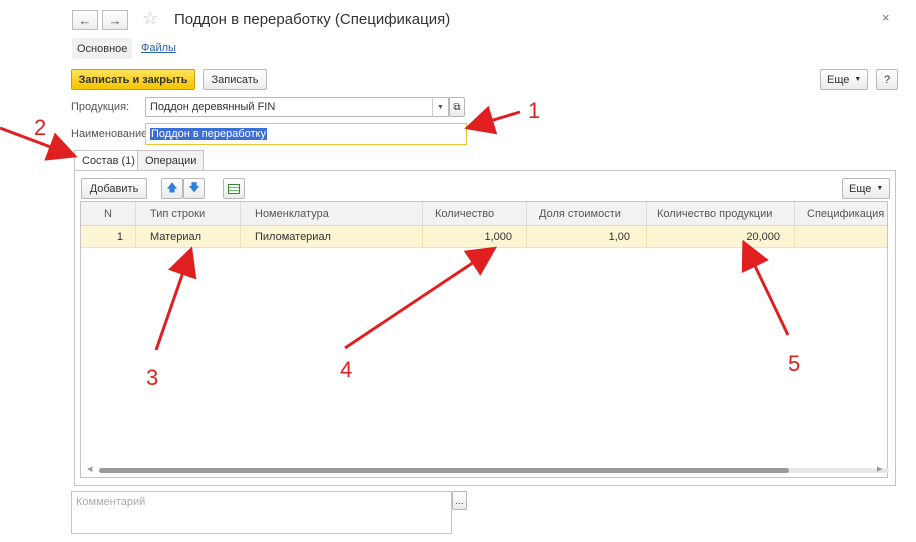 The height and width of the screenshot is (542, 916). I want to click on annotation-label-1: 1, so click(534, 110).